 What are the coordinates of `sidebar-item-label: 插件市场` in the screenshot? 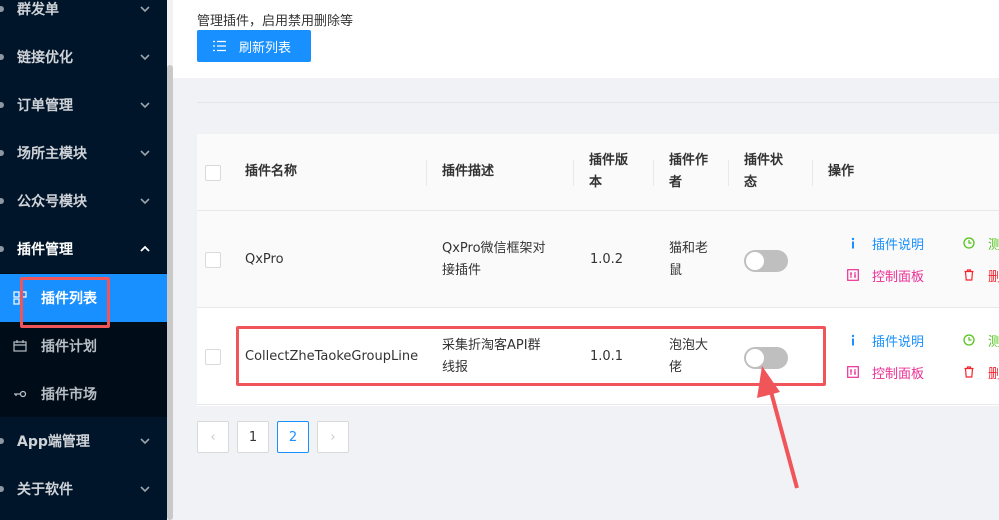 It's located at (69, 395).